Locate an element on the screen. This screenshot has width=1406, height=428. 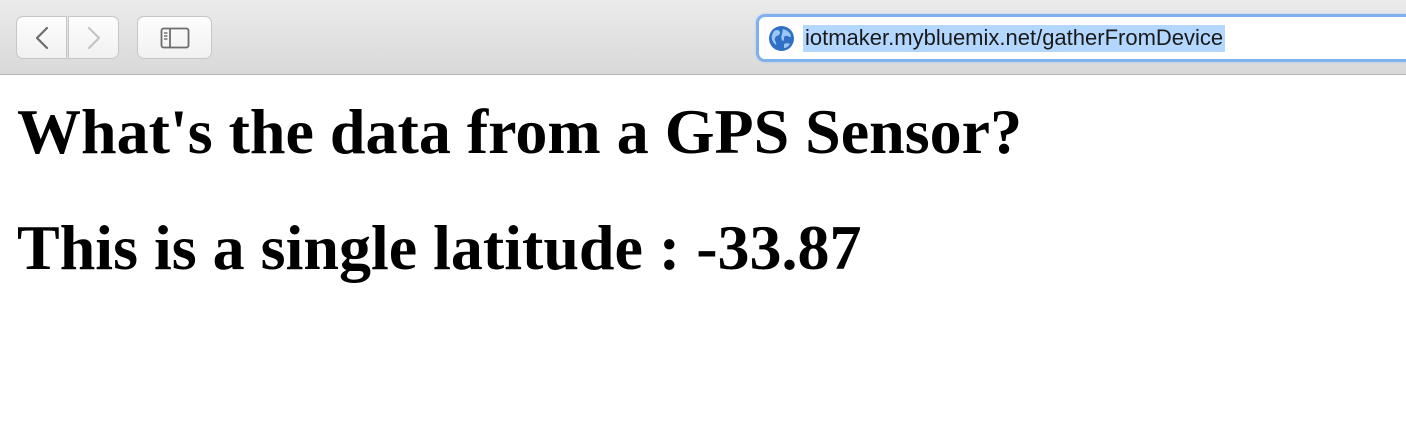
sidebar-icon is located at coordinates (175, 38).